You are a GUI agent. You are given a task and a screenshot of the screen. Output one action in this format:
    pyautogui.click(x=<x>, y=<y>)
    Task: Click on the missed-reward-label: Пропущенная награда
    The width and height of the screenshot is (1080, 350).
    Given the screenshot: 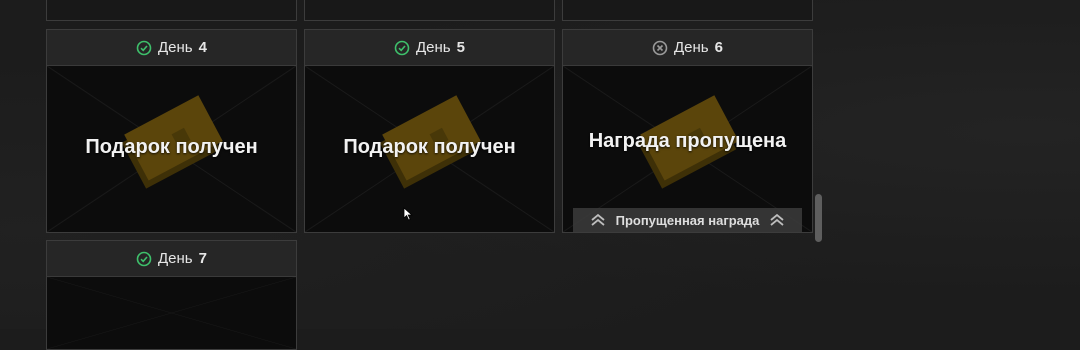 What is the action you would take?
    pyautogui.click(x=687, y=220)
    